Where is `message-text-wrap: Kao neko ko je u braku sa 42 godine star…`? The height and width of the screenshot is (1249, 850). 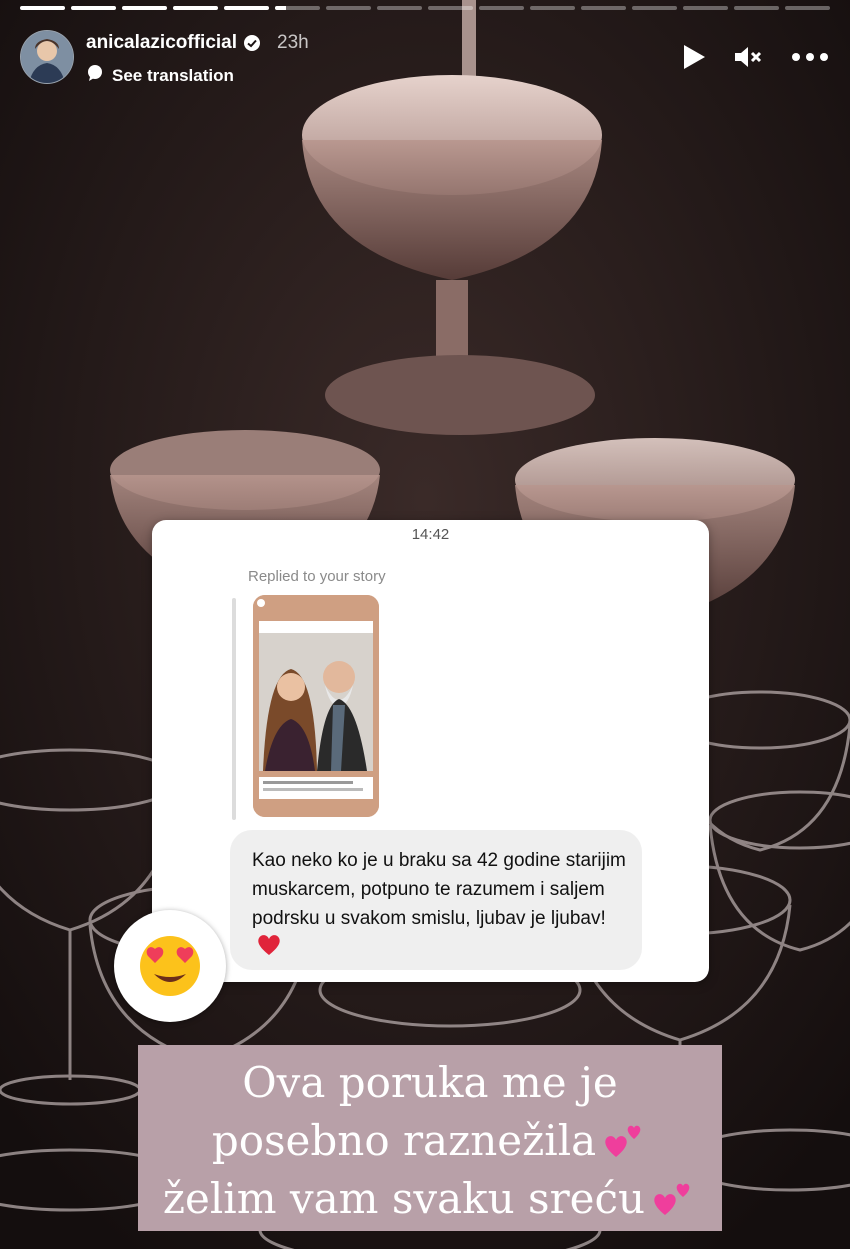 message-text-wrap: Kao neko ko je u braku sa 42 godine star… is located at coordinates (442, 906).